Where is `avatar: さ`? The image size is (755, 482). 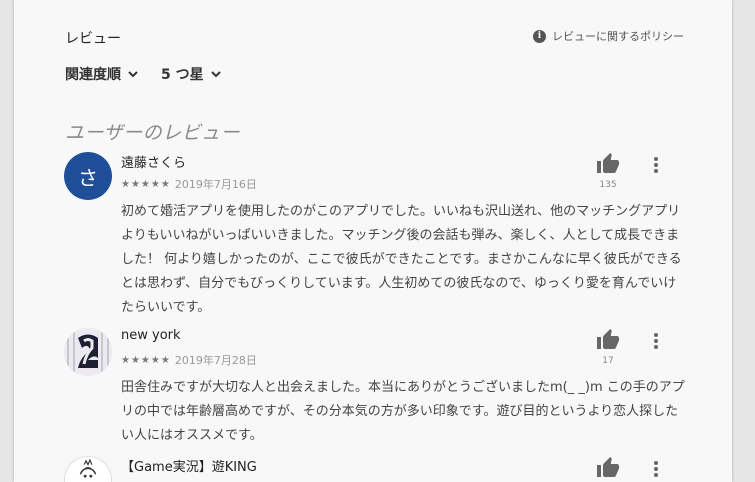
avatar: さ is located at coordinates (88, 176).